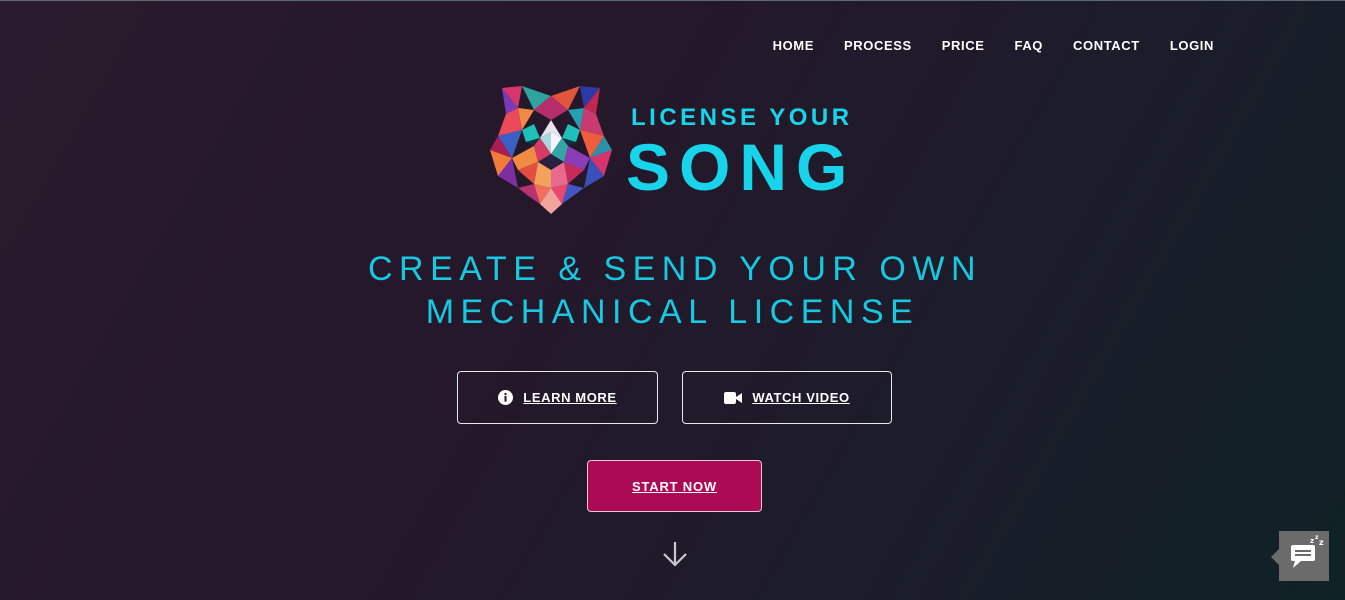 Image resolution: width=1345 pixels, height=600 pixels. Describe the element at coordinates (1192, 45) in the screenshot. I see `nav-login-link: LOGIN` at that location.